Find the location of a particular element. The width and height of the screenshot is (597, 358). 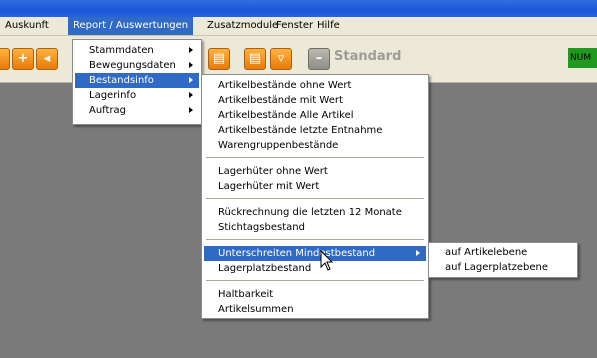

menu-item-artikelbestaende-letzte-entnahme: Artikelbestände letzte Entnahme is located at coordinates (315, 130).